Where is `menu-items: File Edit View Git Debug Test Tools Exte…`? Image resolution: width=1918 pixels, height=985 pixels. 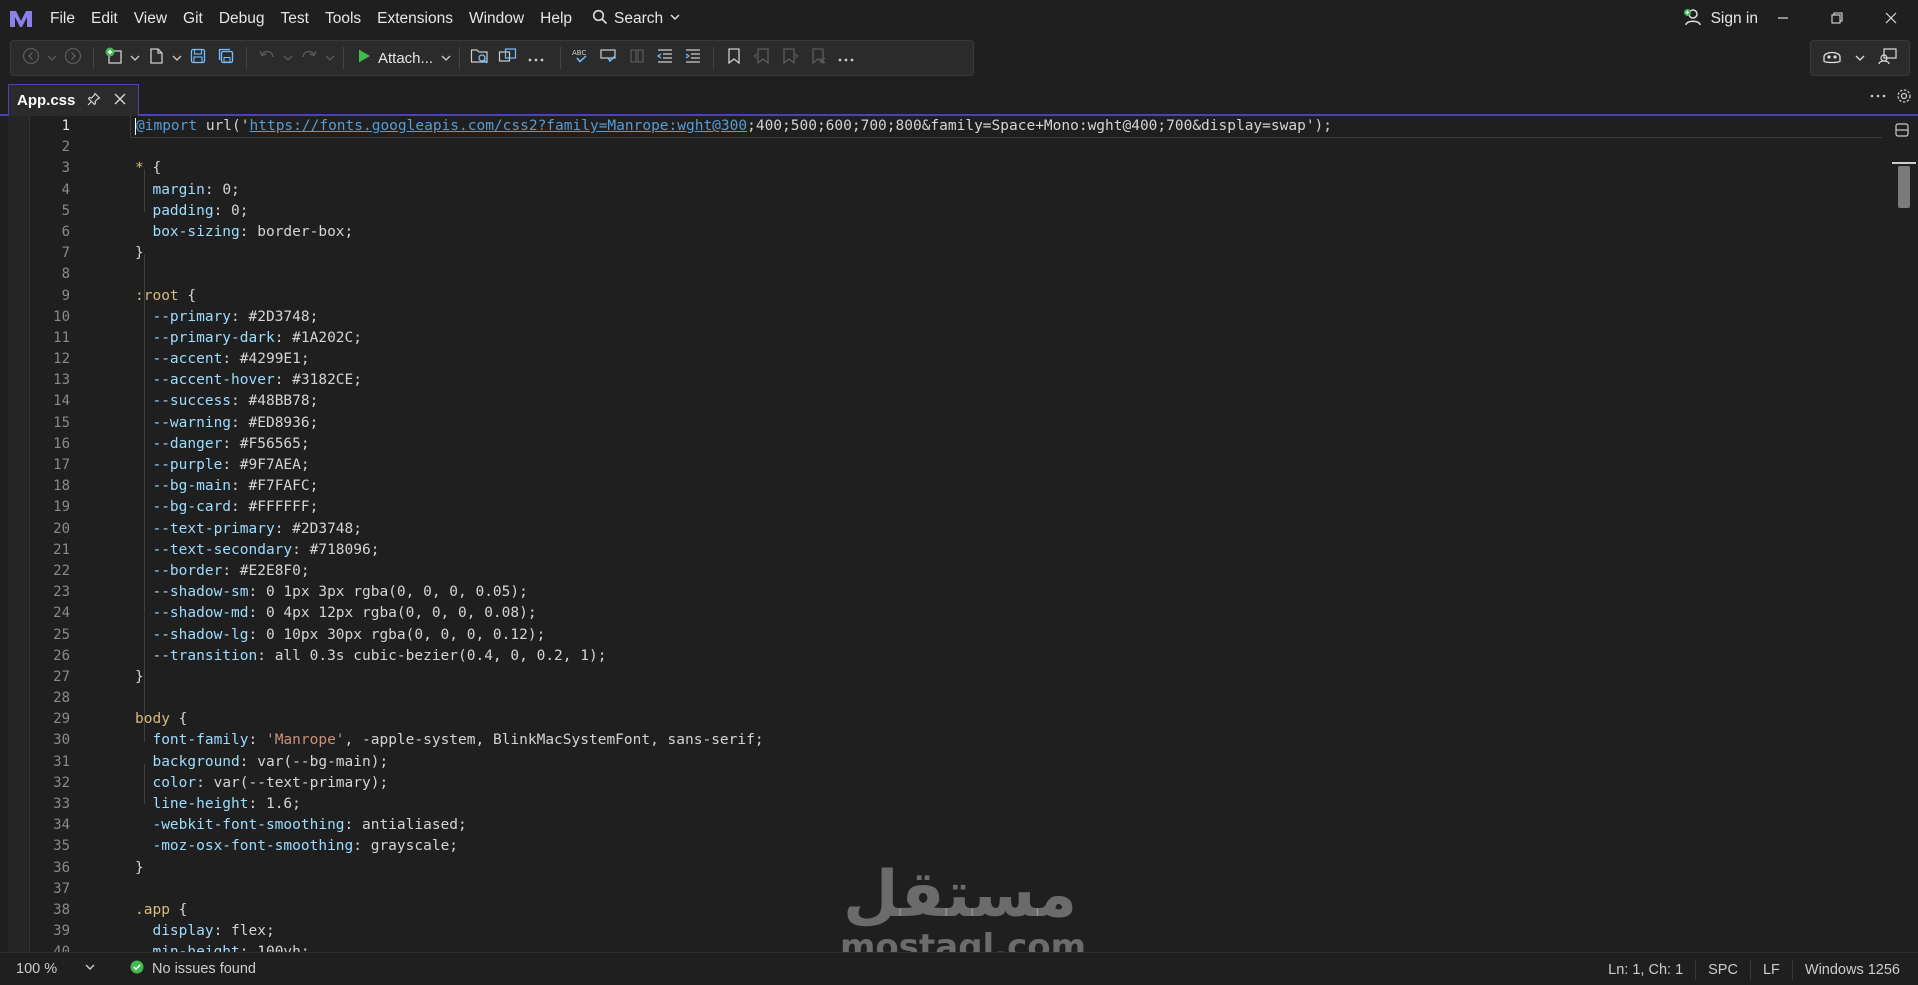 menu-items: File Edit View Git Debug Test Tools Exte… is located at coordinates (311, 19).